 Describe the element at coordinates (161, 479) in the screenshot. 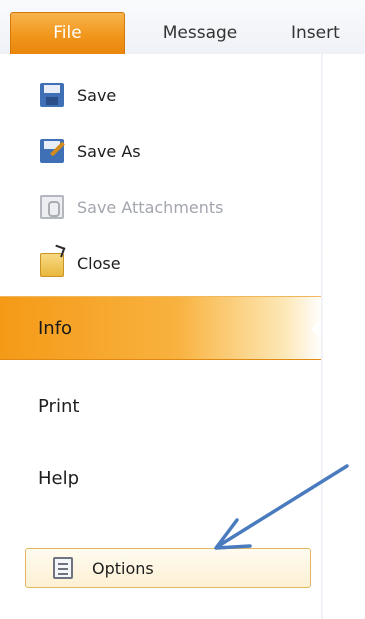

I see `nav-help: Help` at that location.